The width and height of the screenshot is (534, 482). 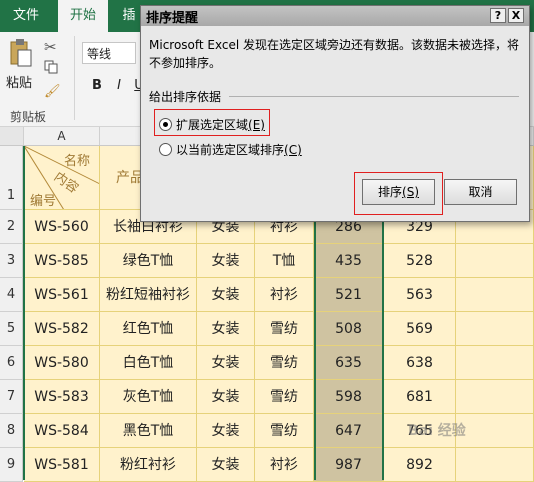 I want to click on group-divider, so click(x=374, y=96).